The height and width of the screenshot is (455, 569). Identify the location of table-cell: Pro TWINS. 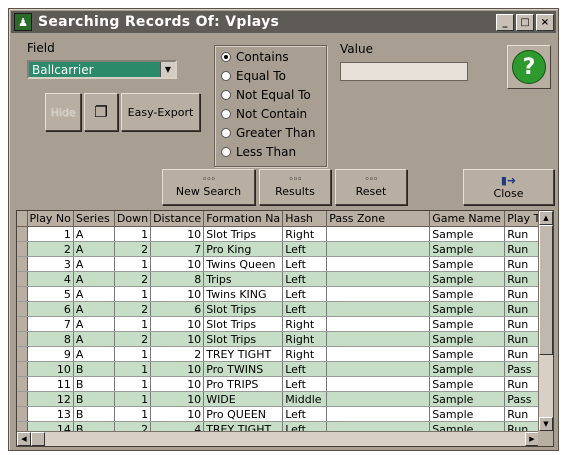
(243, 369).